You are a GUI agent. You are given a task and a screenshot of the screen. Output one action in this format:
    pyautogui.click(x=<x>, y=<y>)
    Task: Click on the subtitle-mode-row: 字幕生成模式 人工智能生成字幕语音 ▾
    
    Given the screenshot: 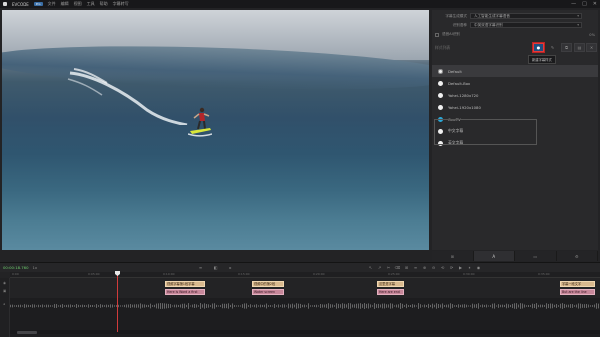 What is the action you would take?
    pyautogui.click(x=507, y=16)
    